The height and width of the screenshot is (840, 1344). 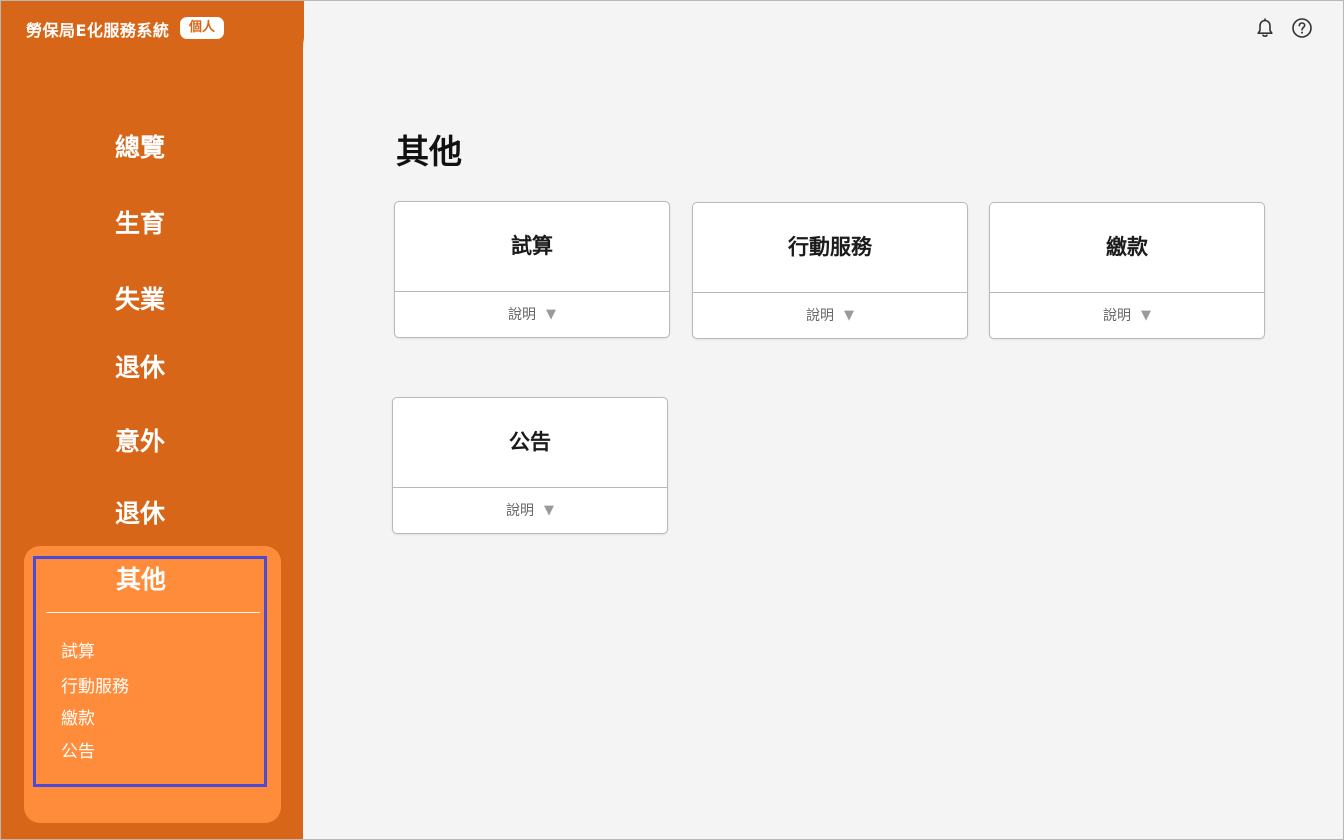 What do you see at coordinates (1302, 28) in the screenshot?
I see `help-icon` at bounding box center [1302, 28].